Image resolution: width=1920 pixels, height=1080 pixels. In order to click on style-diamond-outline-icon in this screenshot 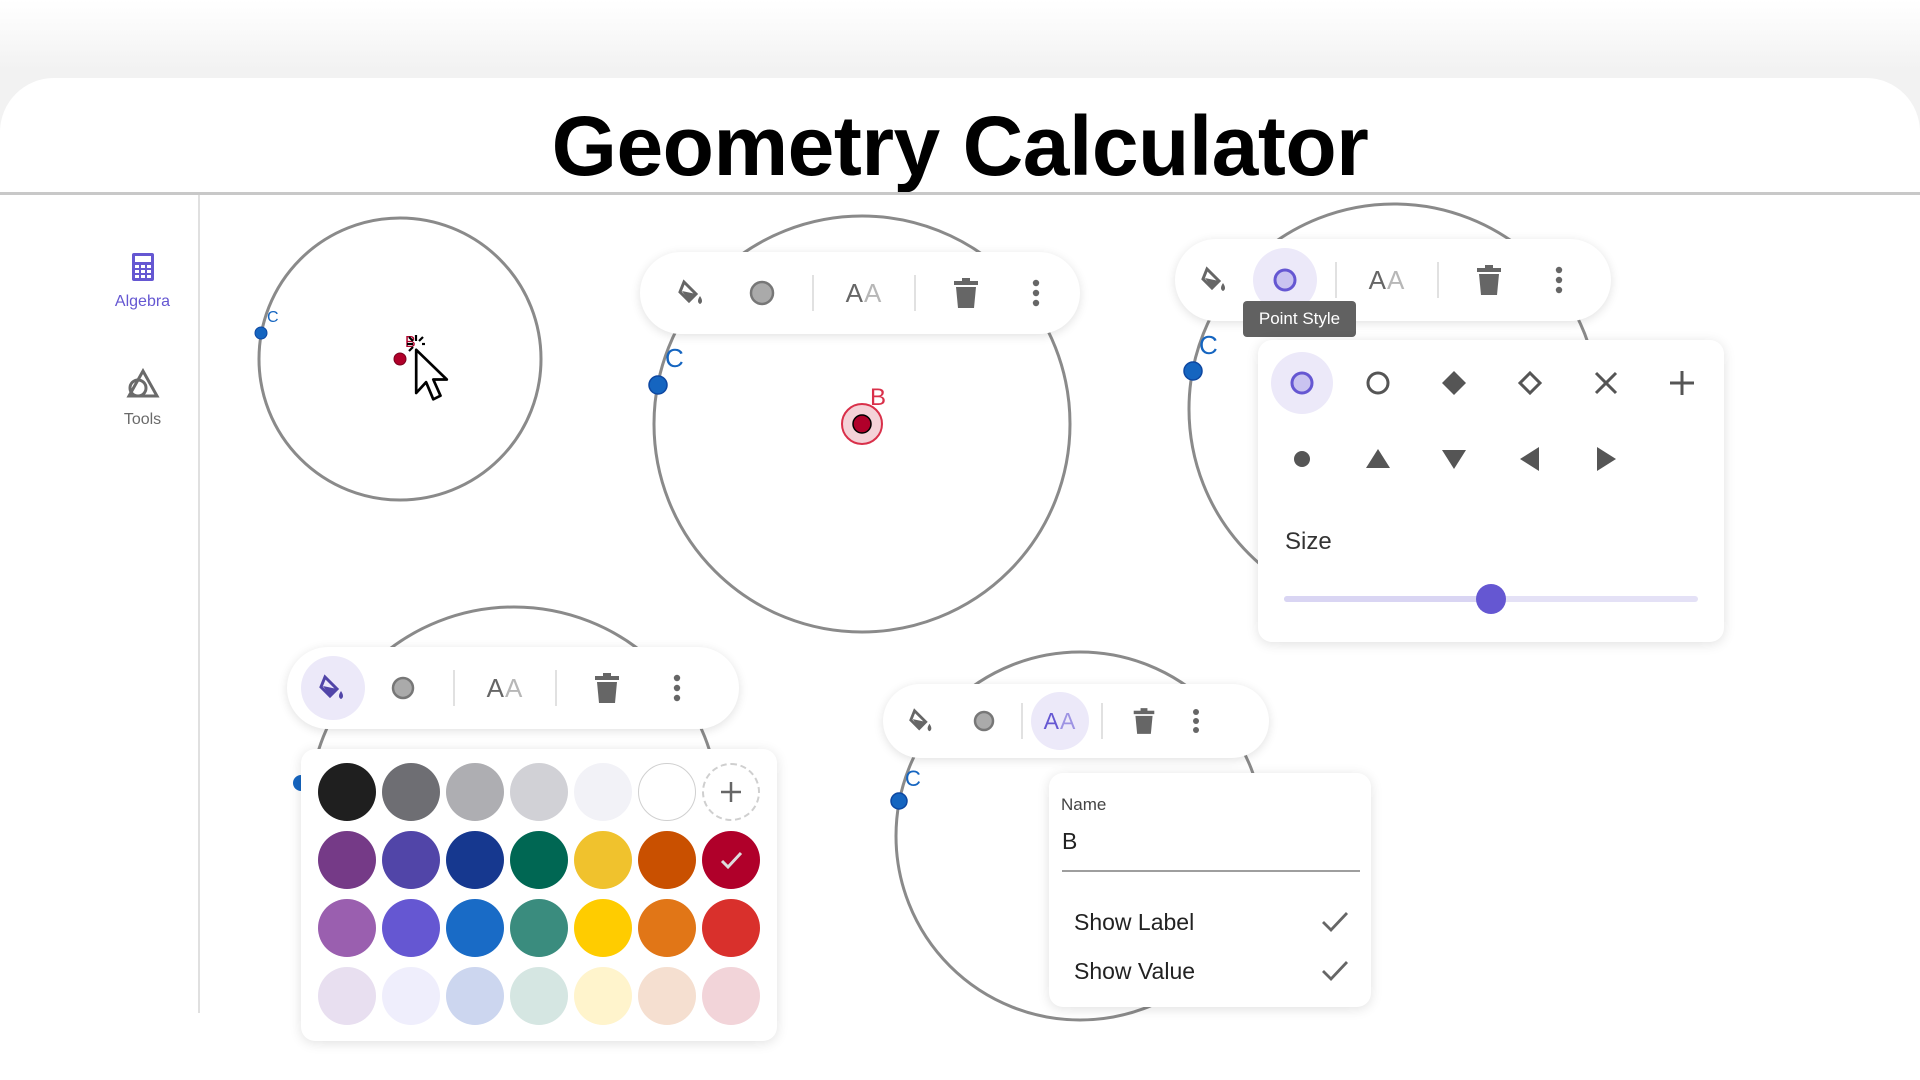, I will do `click(1530, 383)`.